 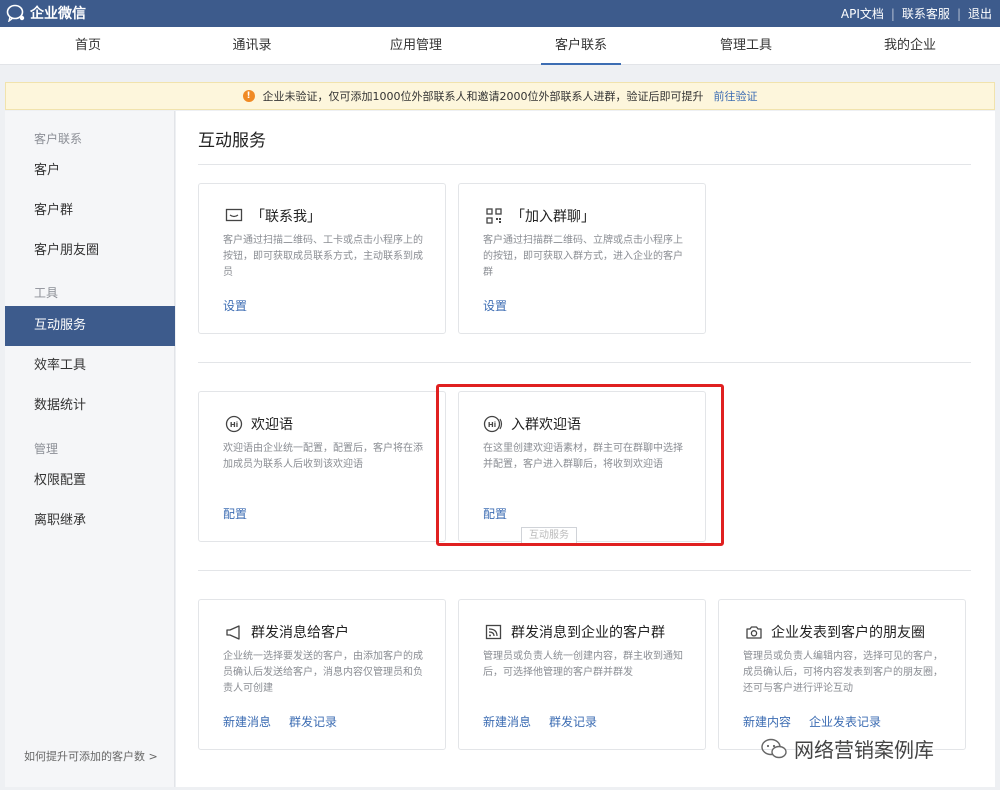 I want to click on card-description: 欢迎语由企业统一配置，配置后，客户将在添加成员为联系人后收到该欢迎语, so click(x=323, y=456).